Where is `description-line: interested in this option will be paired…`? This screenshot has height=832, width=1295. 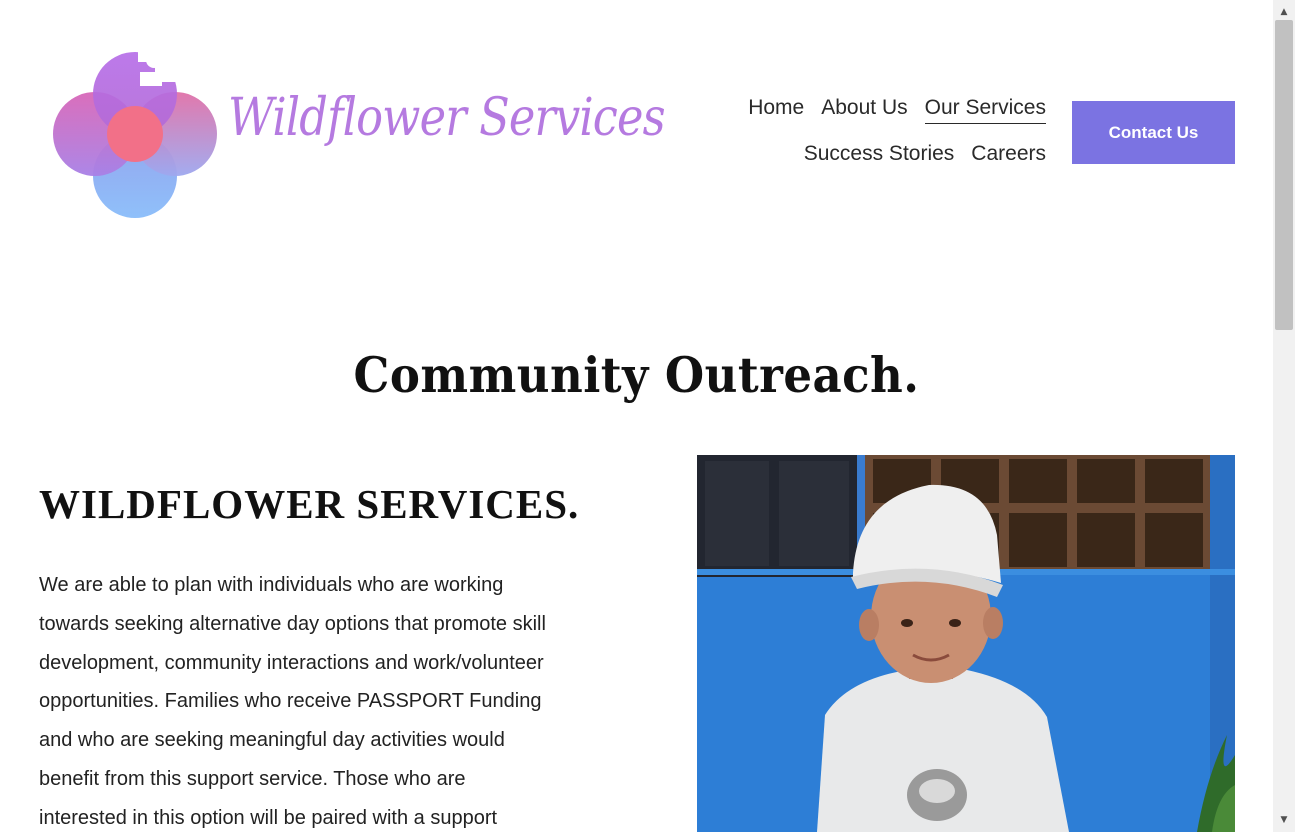 description-line: interested in this option will be paired… is located at coordinates (268, 817).